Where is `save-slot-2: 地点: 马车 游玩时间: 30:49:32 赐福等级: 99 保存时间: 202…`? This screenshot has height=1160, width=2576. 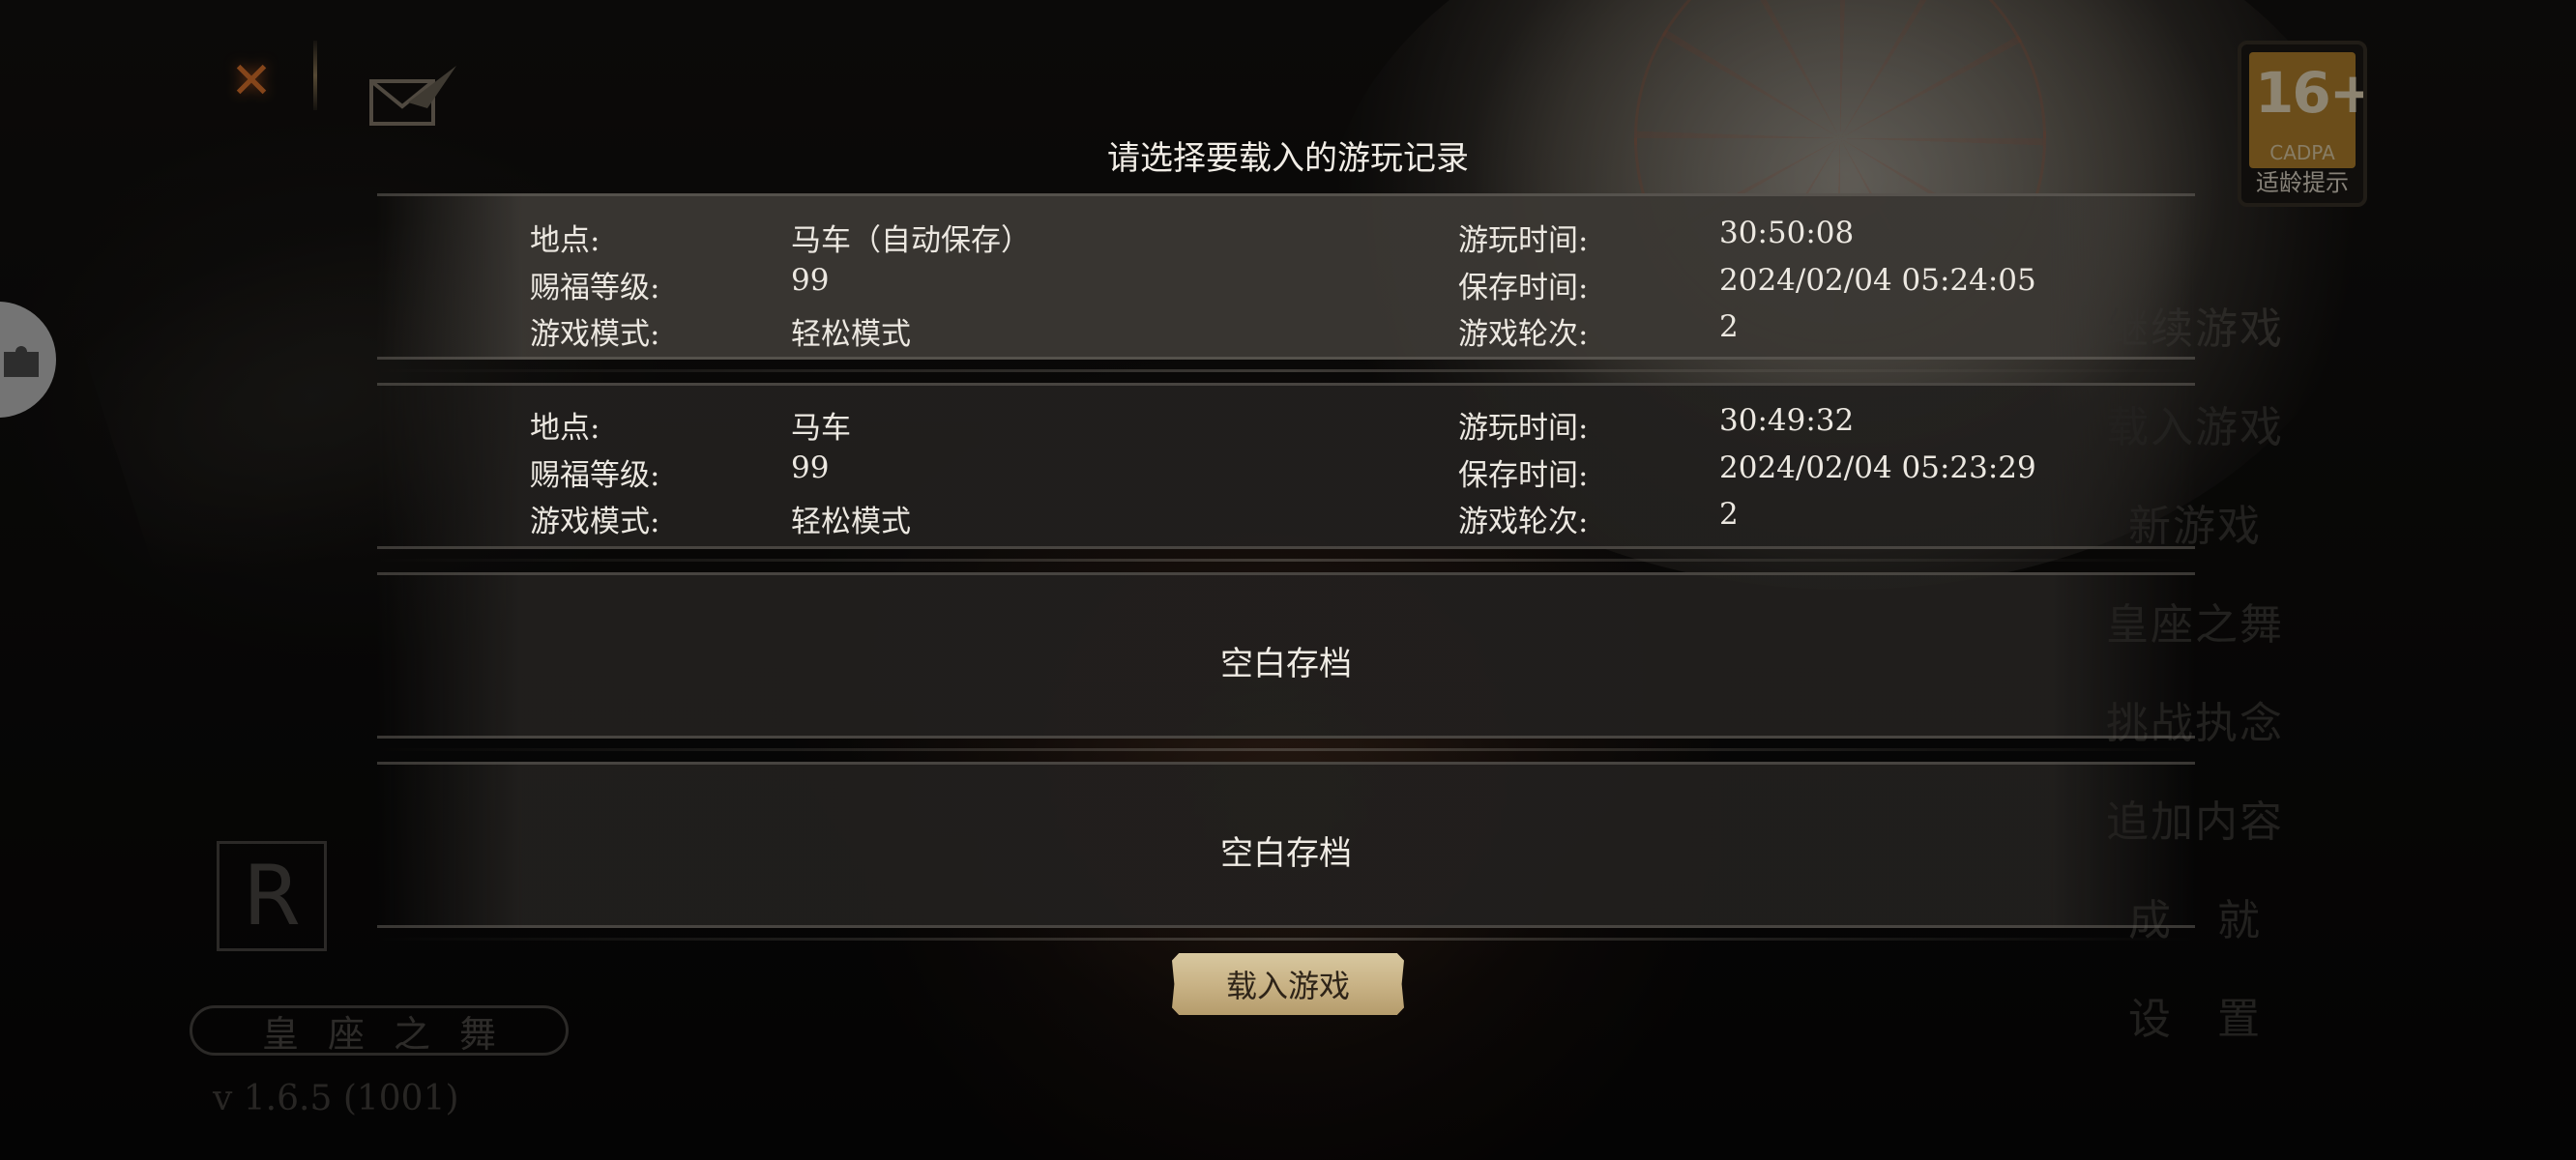
save-slot-2: 地点: 马车 游玩时间: 30:49:32 赐福等级: 99 保存时间: 202… is located at coordinates (1286, 472).